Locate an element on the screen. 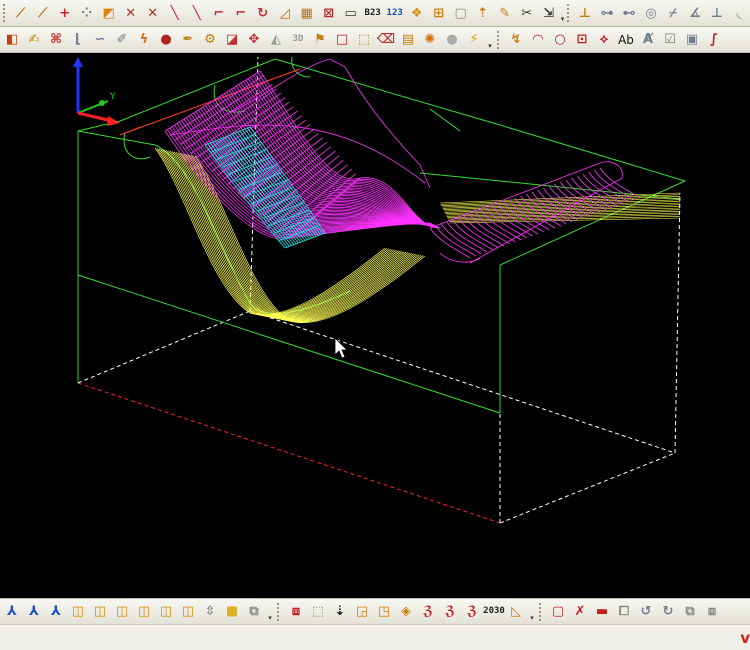 The image size is (750, 650). view-square-icon: ■ is located at coordinates (232, 612).